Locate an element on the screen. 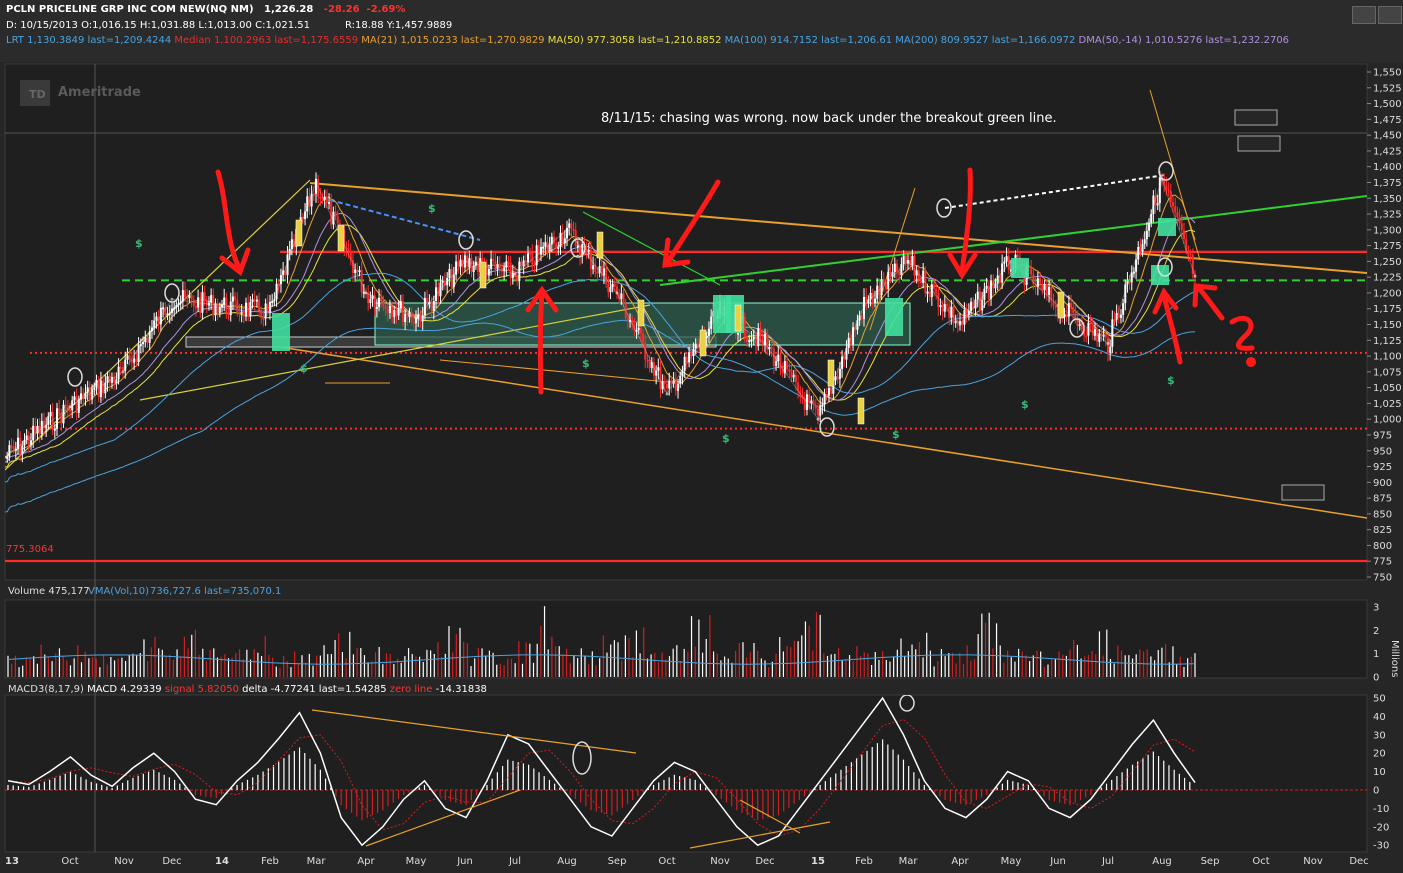 The height and width of the screenshot is (873, 1403). signal-box-green is located at coordinates (894, 317).